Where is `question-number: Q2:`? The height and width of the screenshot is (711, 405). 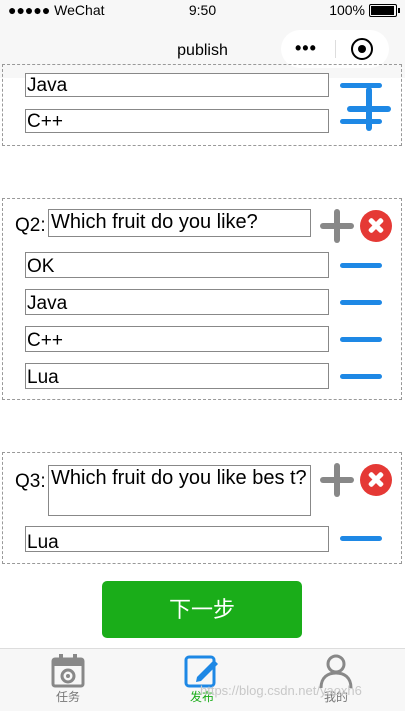
question-number: Q2: is located at coordinates (30, 225).